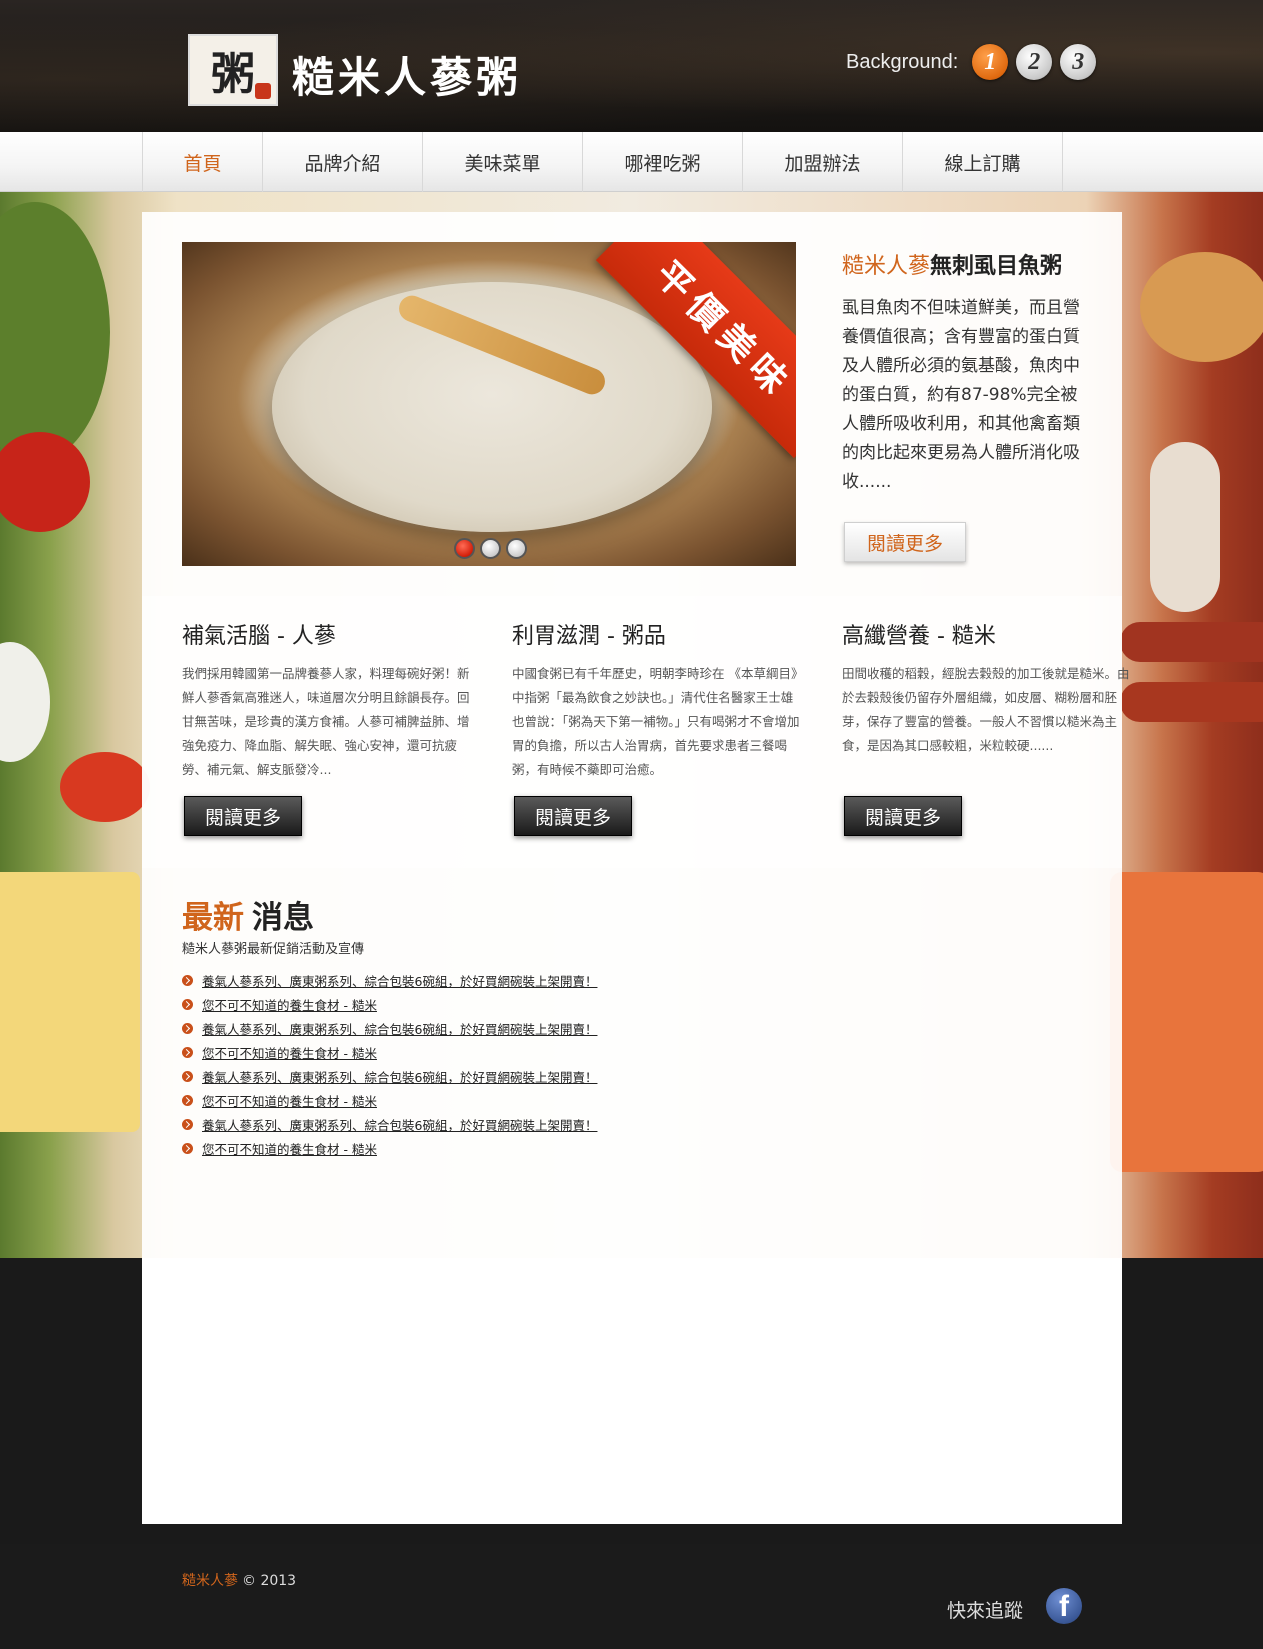  Describe the element at coordinates (239, 1580) in the screenshot. I see `copyright: 糙米人蔘 © 2013` at that location.